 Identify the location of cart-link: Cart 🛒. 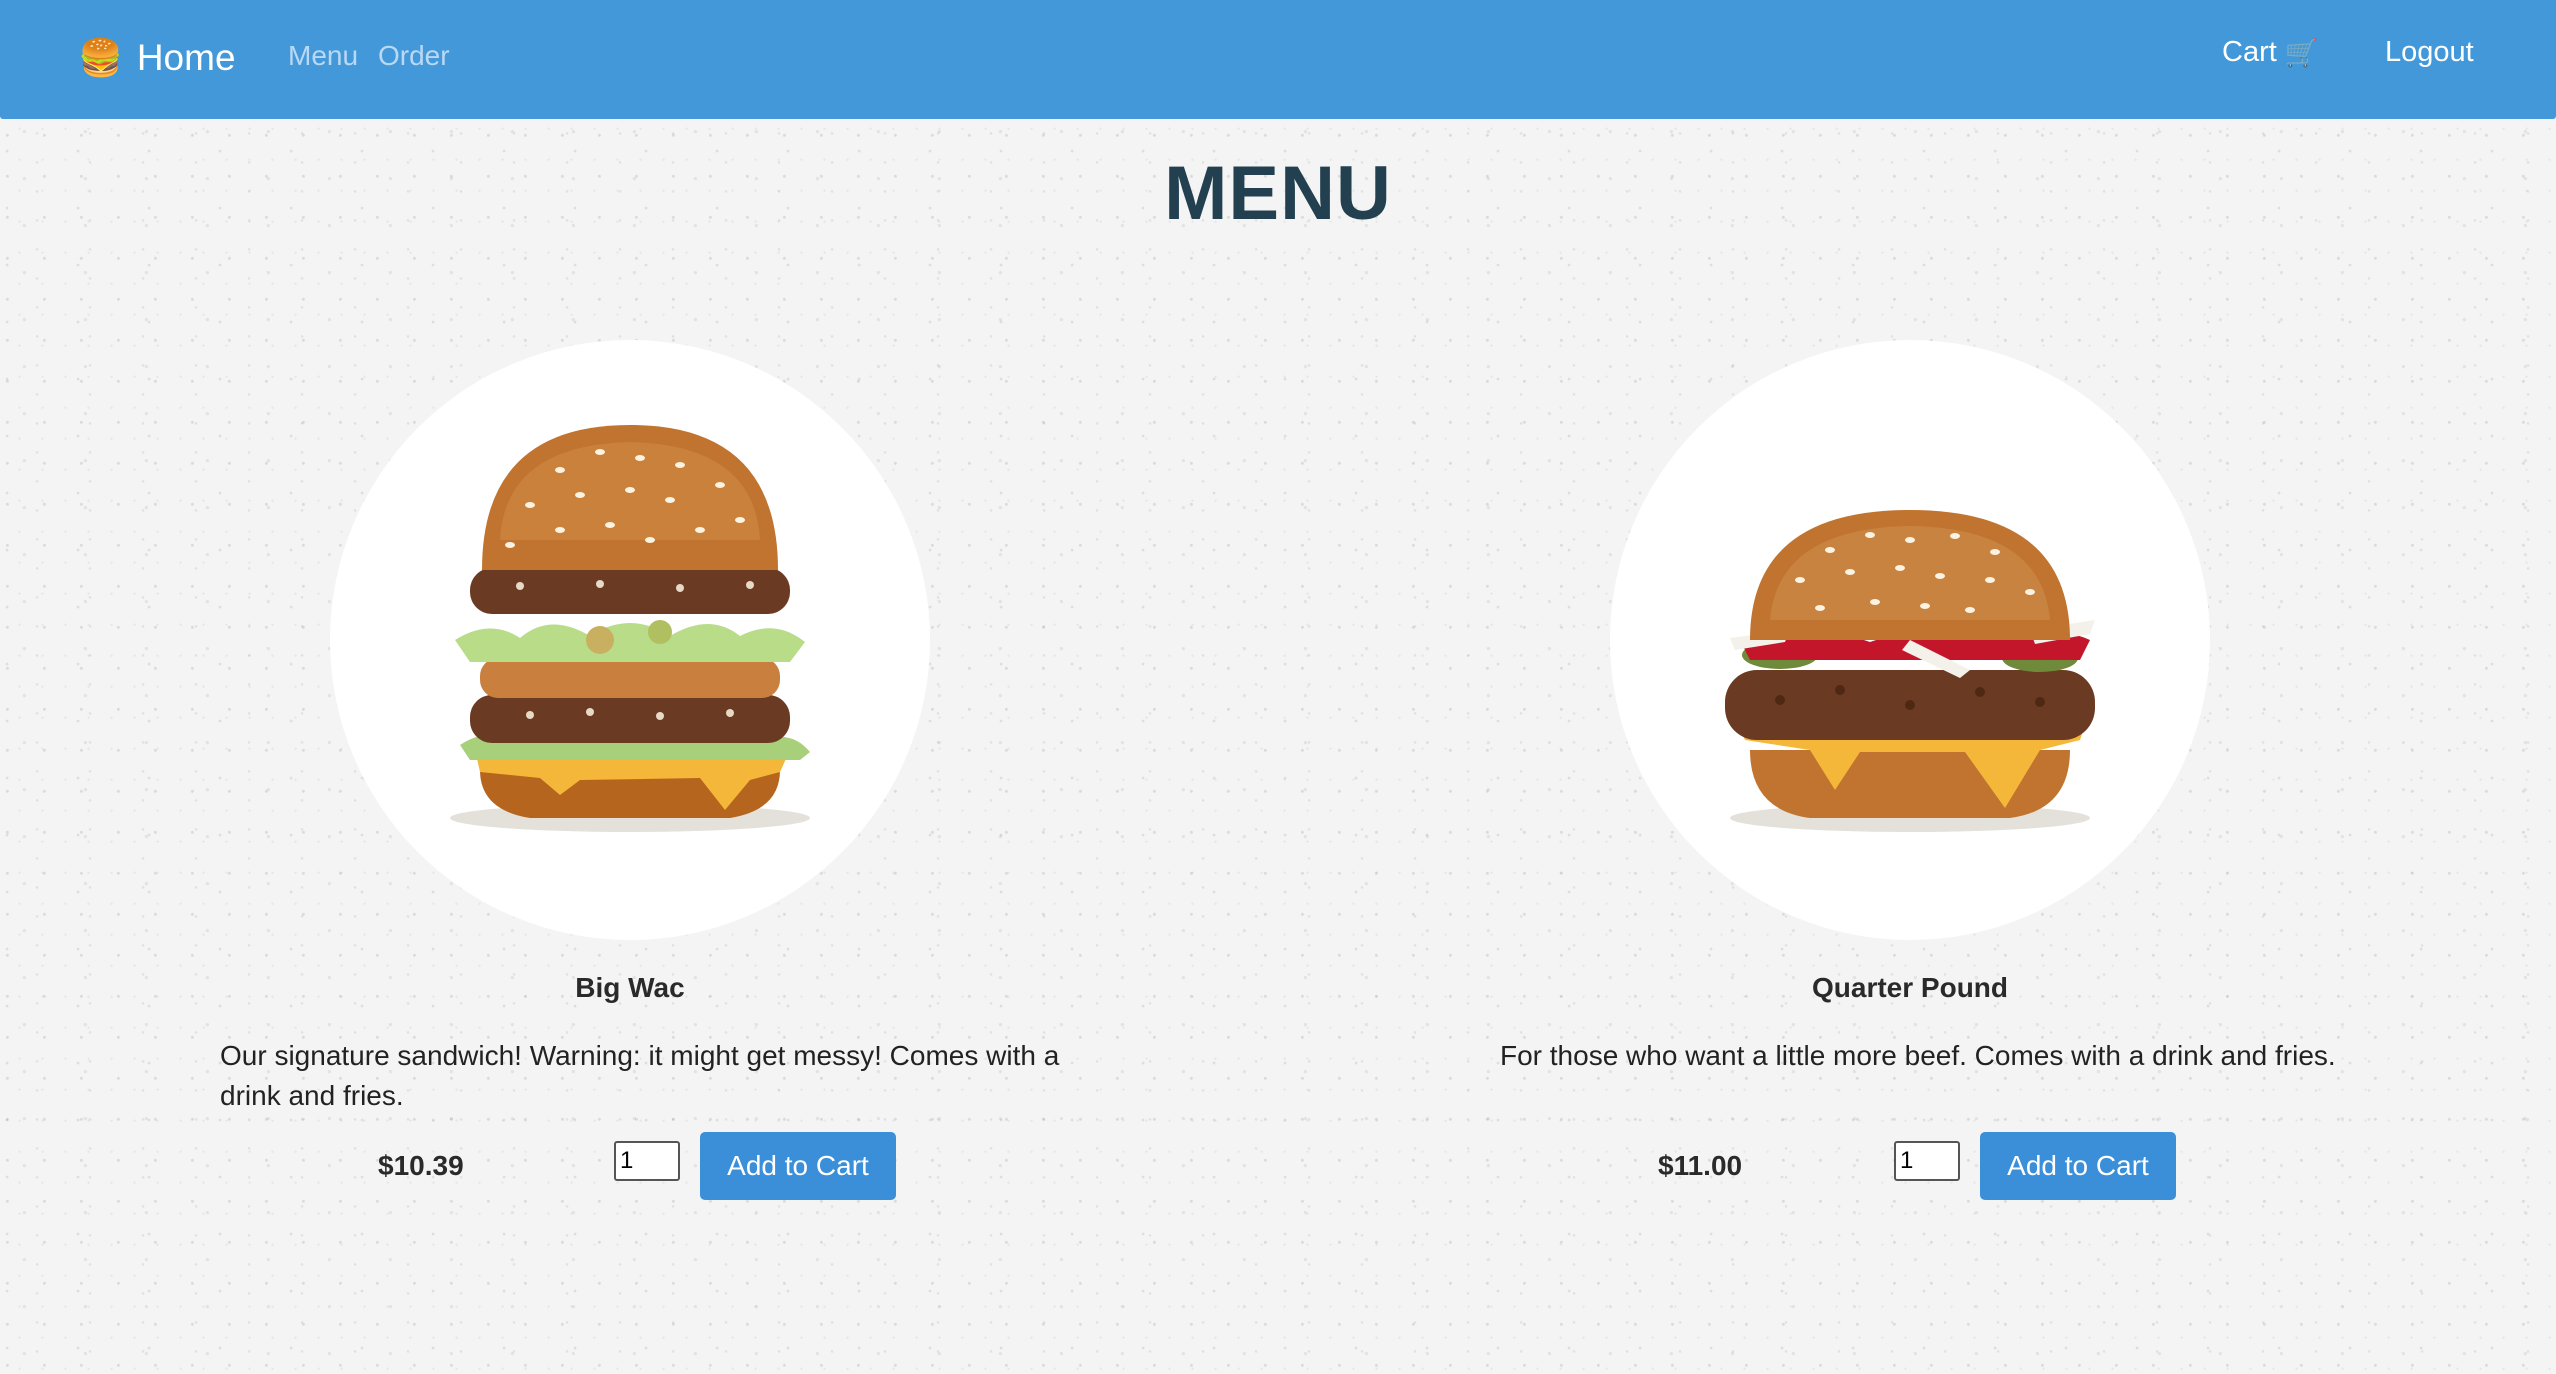
(2270, 52).